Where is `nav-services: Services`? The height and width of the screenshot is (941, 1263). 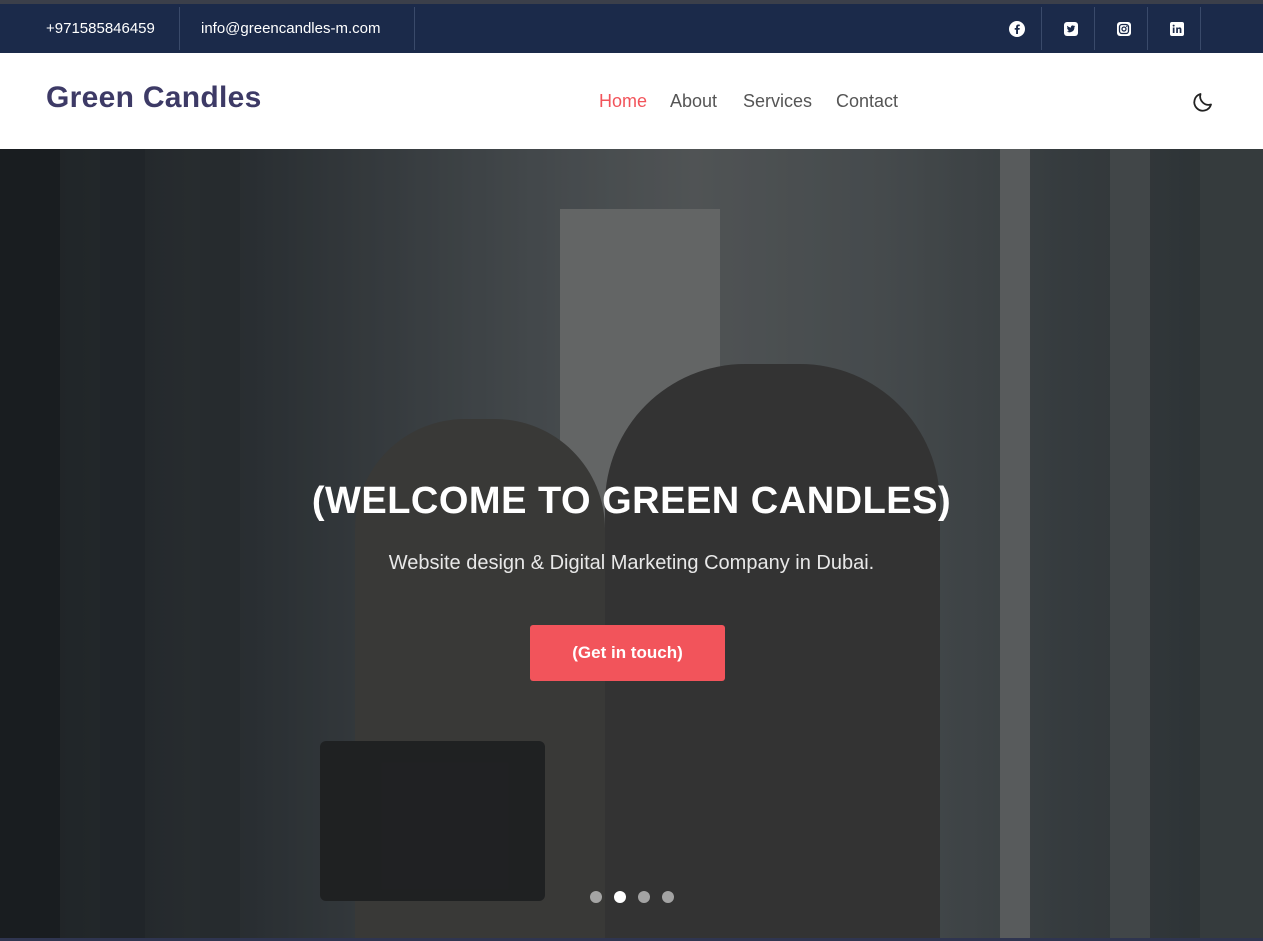
nav-services: Services is located at coordinates (777, 101).